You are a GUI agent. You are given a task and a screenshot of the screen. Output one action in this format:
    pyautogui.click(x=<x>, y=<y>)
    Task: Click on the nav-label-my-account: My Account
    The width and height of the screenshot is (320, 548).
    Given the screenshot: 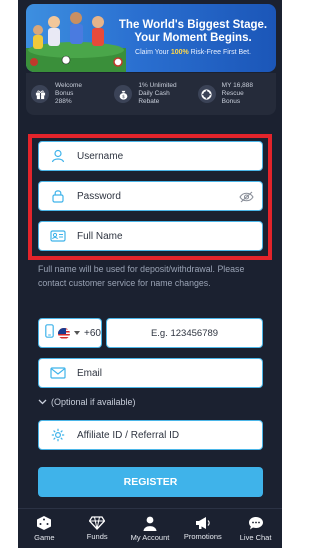 What is the action you would take?
    pyautogui.click(x=150, y=537)
    